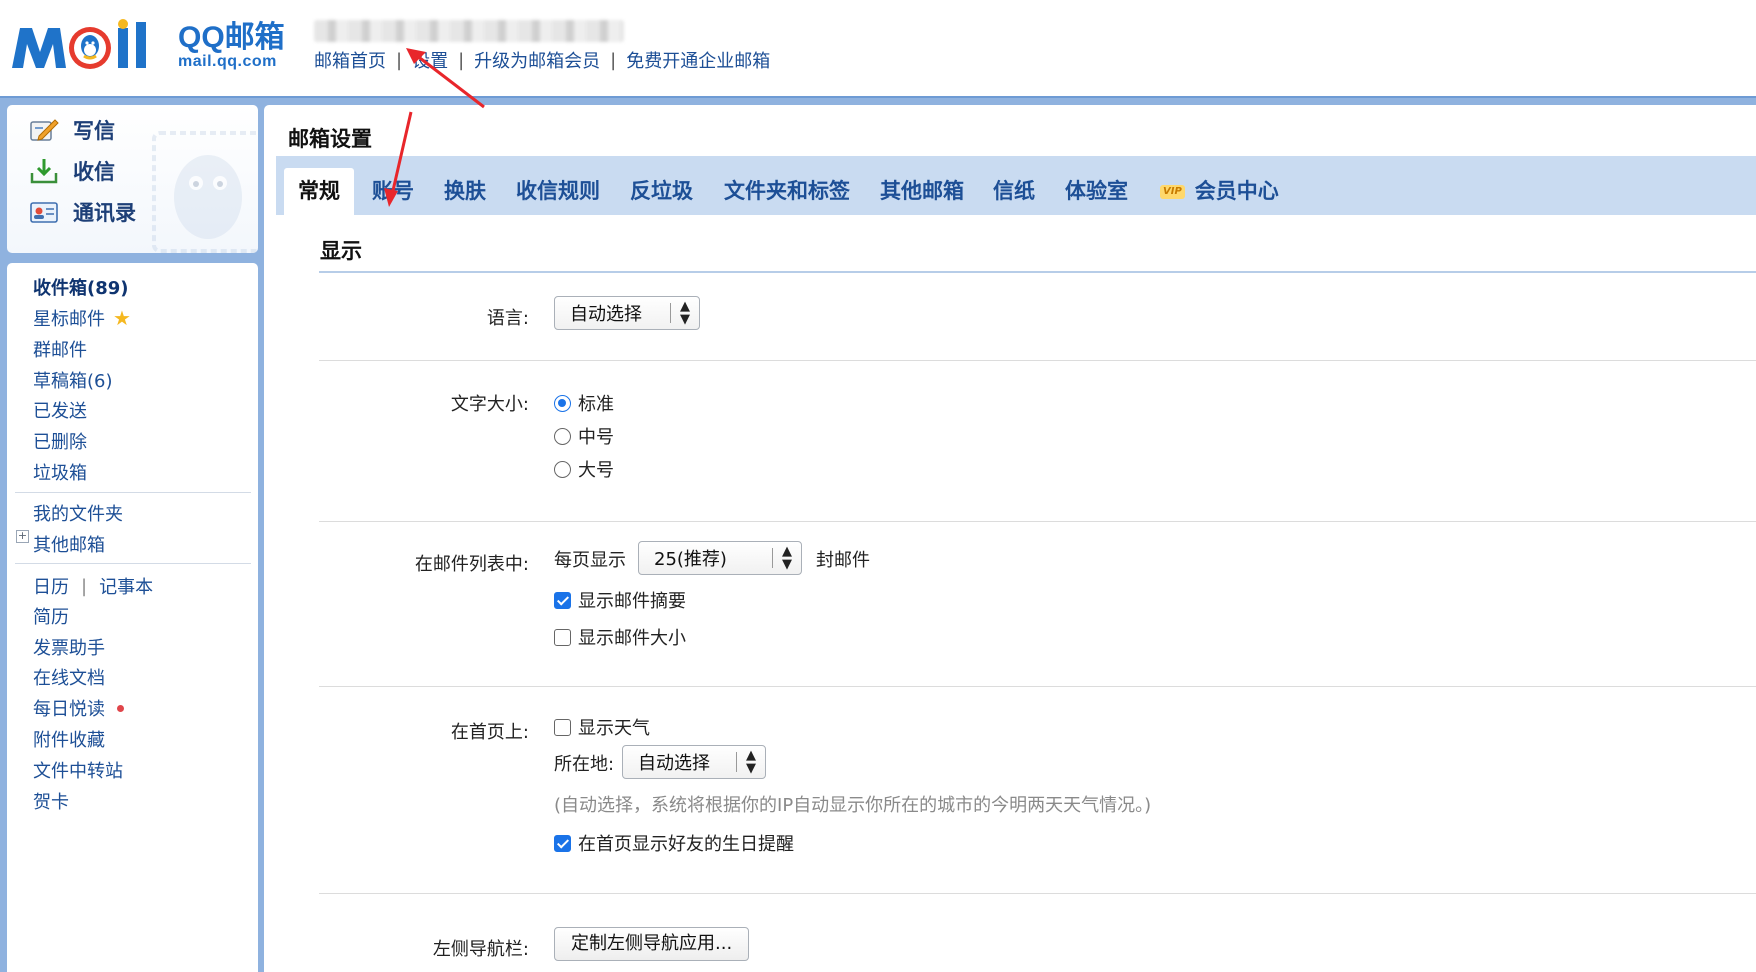 The height and width of the screenshot is (972, 1756). I want to click on tab-skin: 换肤, so click(465, 191).